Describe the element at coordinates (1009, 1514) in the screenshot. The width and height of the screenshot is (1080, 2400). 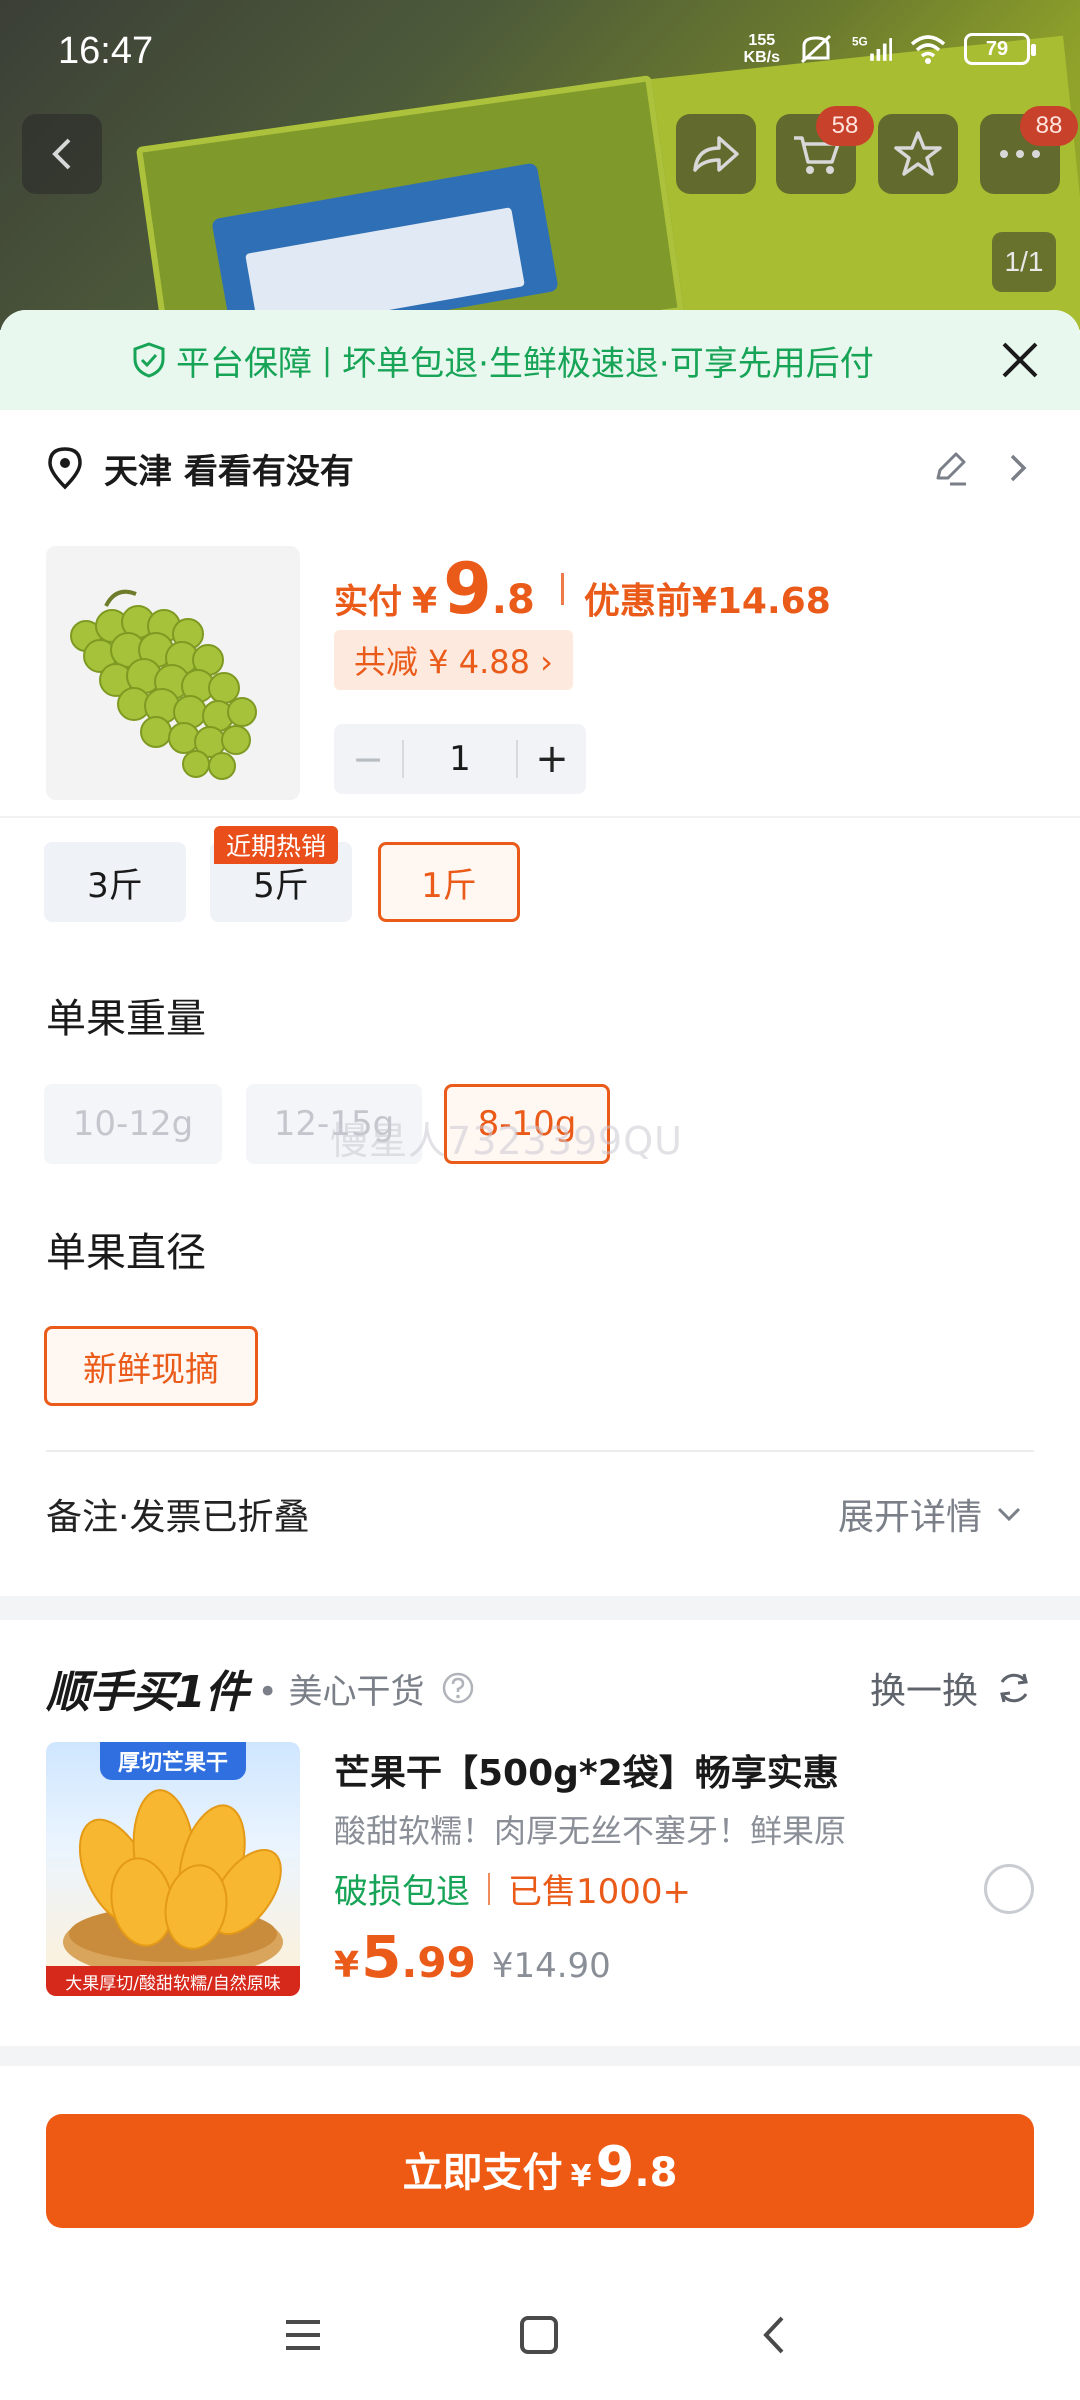
I see `chevron-down-icon` at that location.